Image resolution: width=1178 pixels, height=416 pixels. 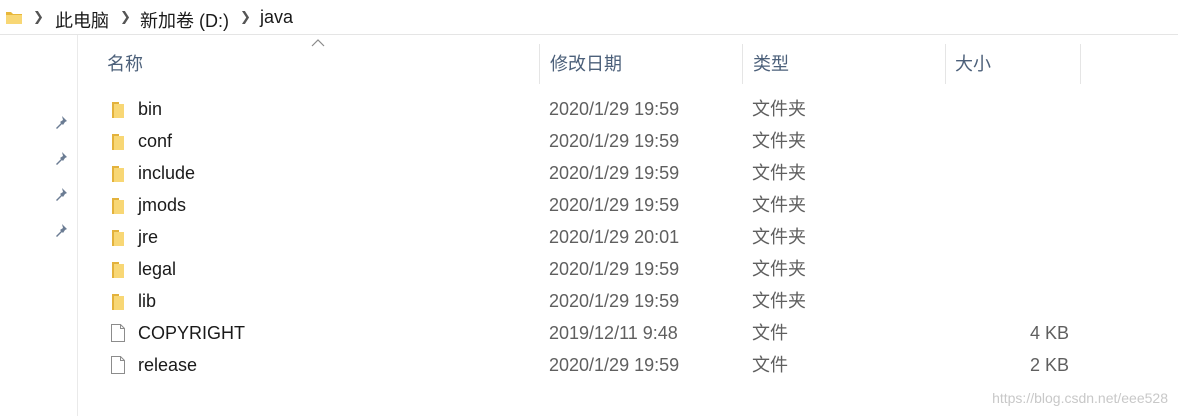 I want to click on column-divider, so click(x=1080, y=64).